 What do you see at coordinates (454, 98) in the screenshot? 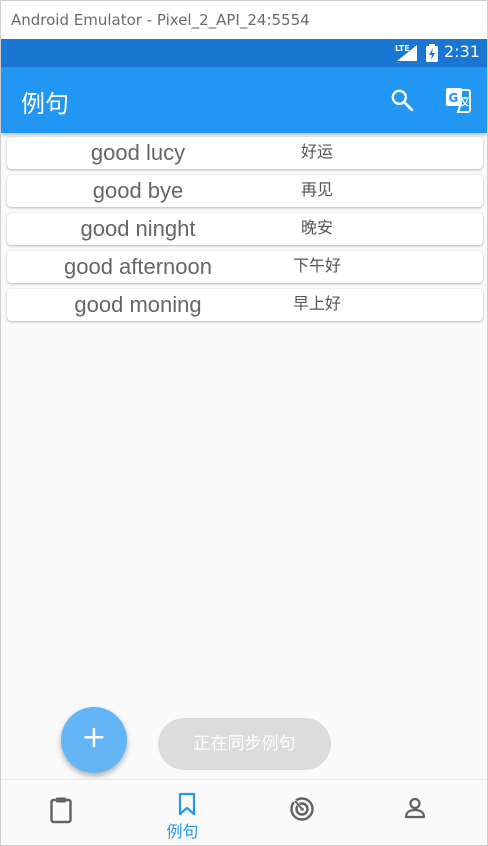
I see `svg-text: G` at bounding box center [454, 98].